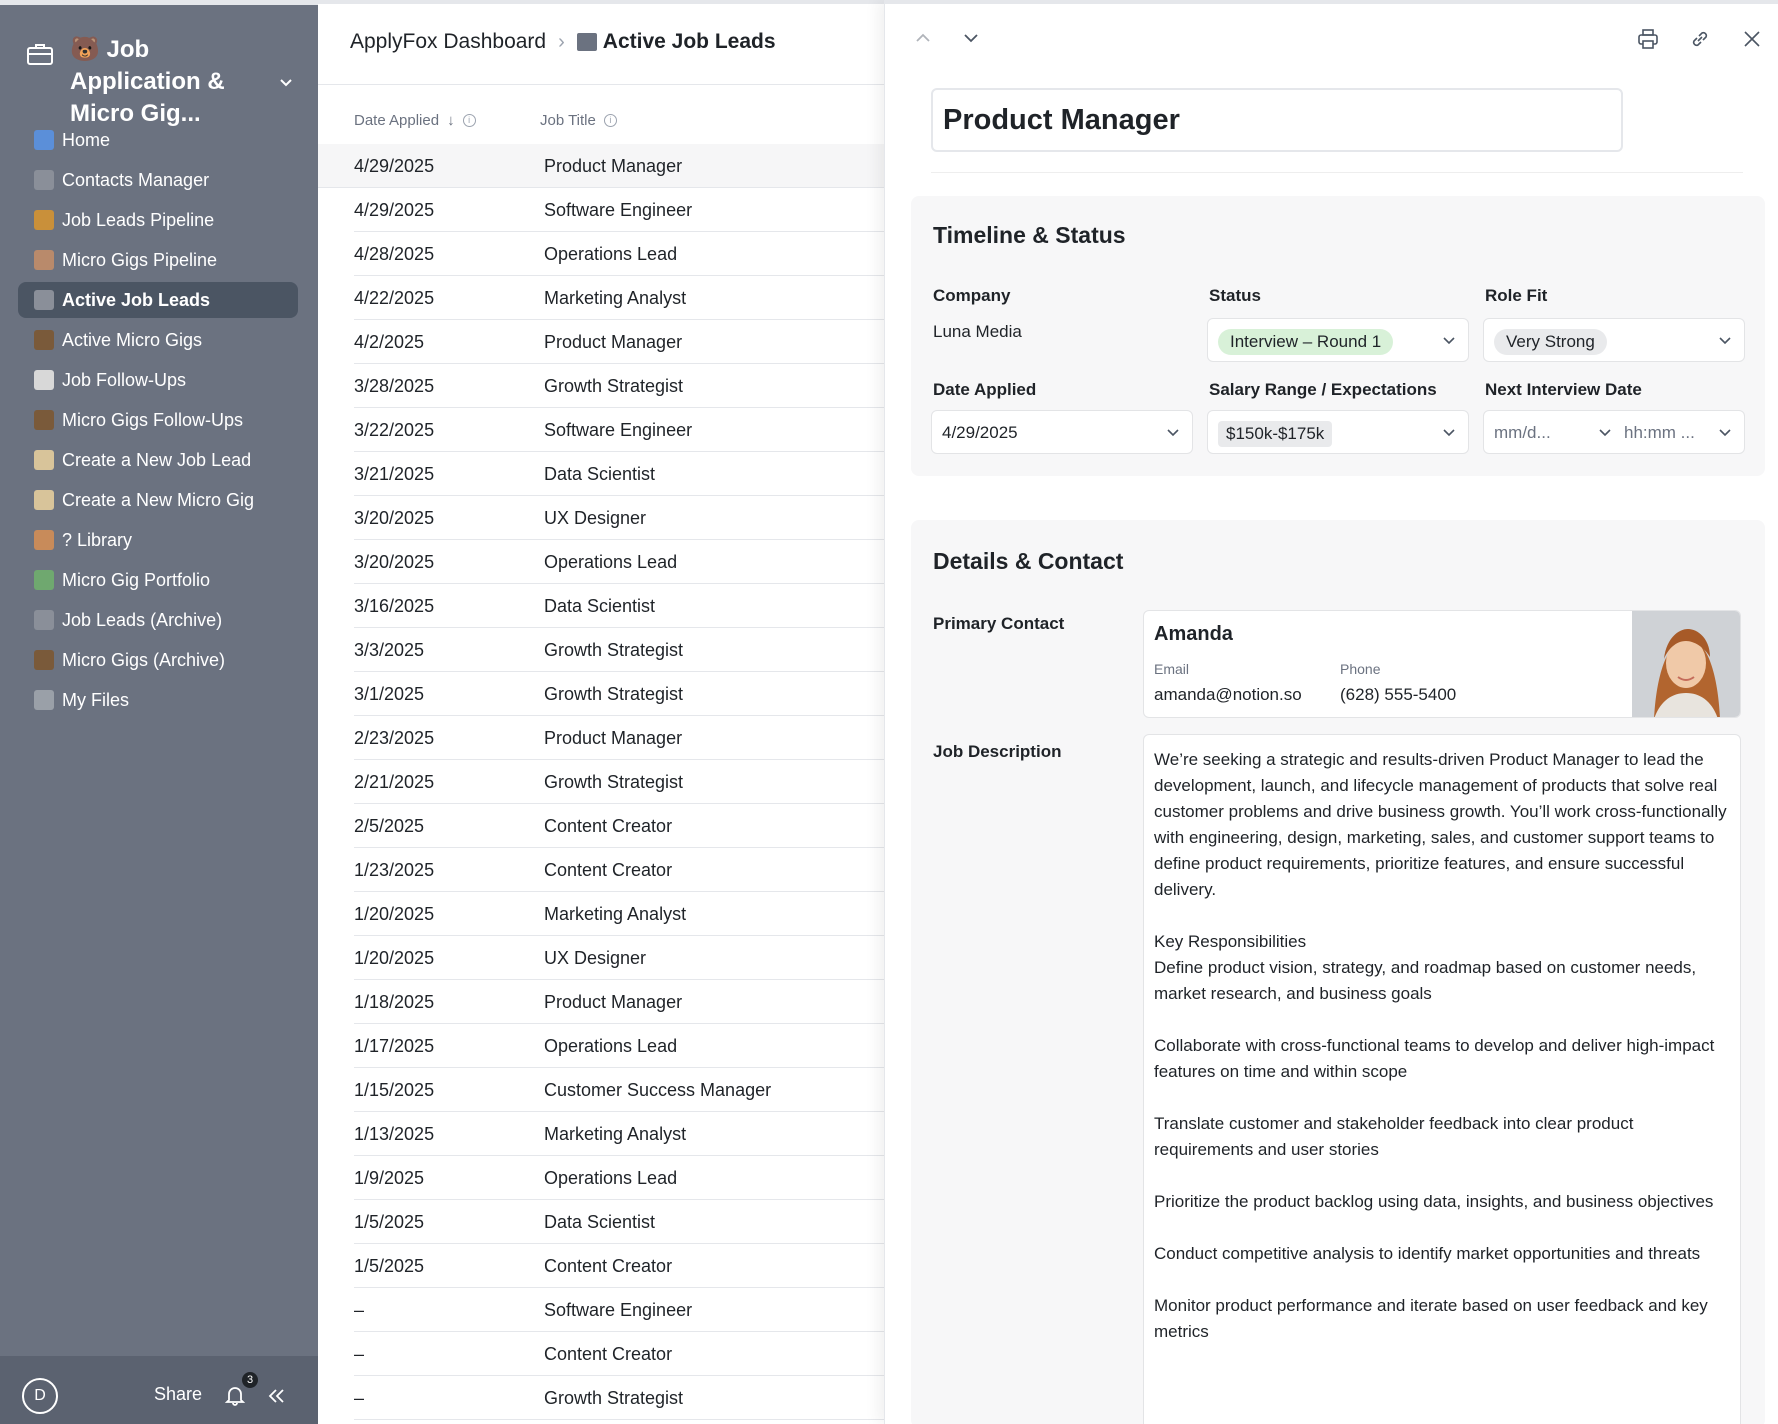 The width and height of the screenshot is (1778, 1424). I want to click on sidebar-item: Micro Gigs (Archive), so click(158, 660).